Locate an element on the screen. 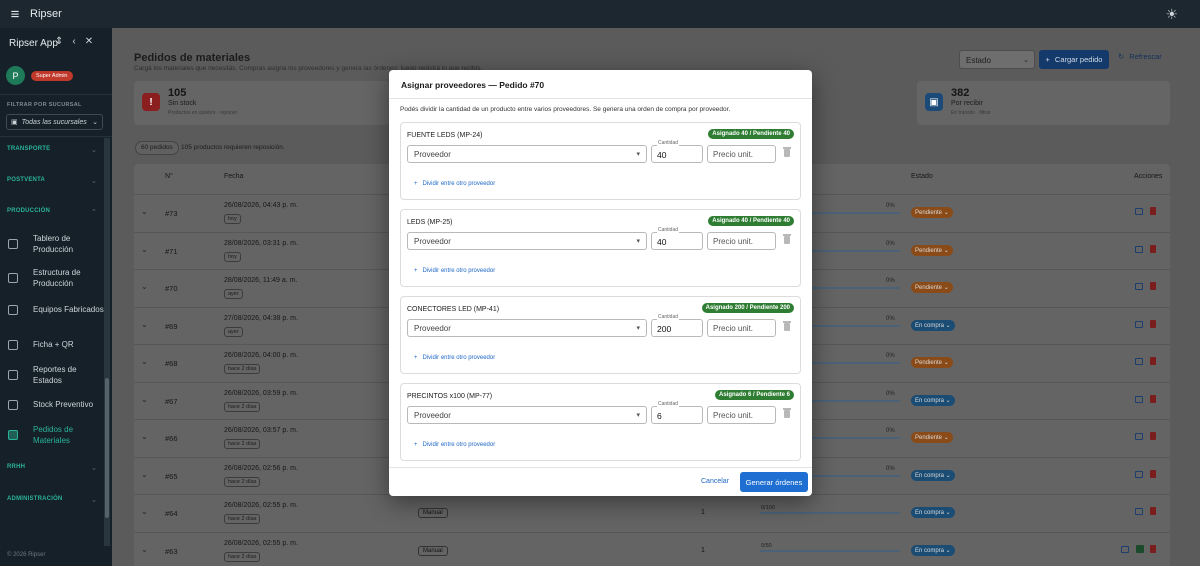 The width and height of the screenshot is (1200, 566). sidebar-item-ficha: Ficha + QR is located at coordinates (52, 344).